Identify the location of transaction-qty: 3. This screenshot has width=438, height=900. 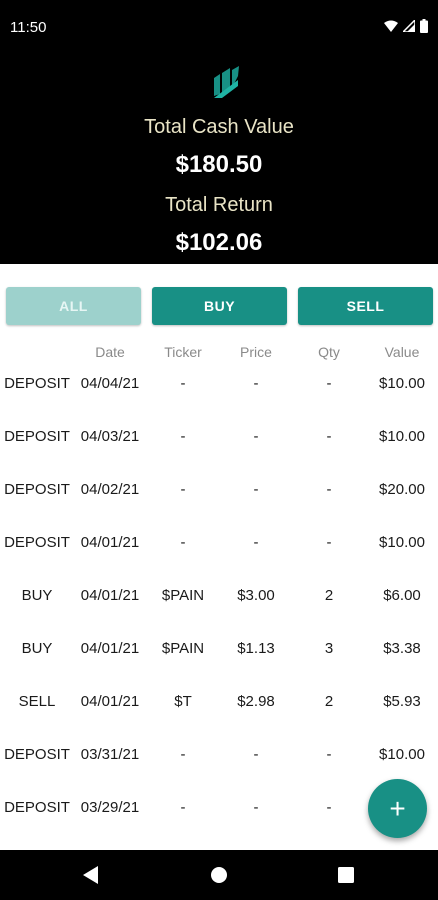
(329, 648).